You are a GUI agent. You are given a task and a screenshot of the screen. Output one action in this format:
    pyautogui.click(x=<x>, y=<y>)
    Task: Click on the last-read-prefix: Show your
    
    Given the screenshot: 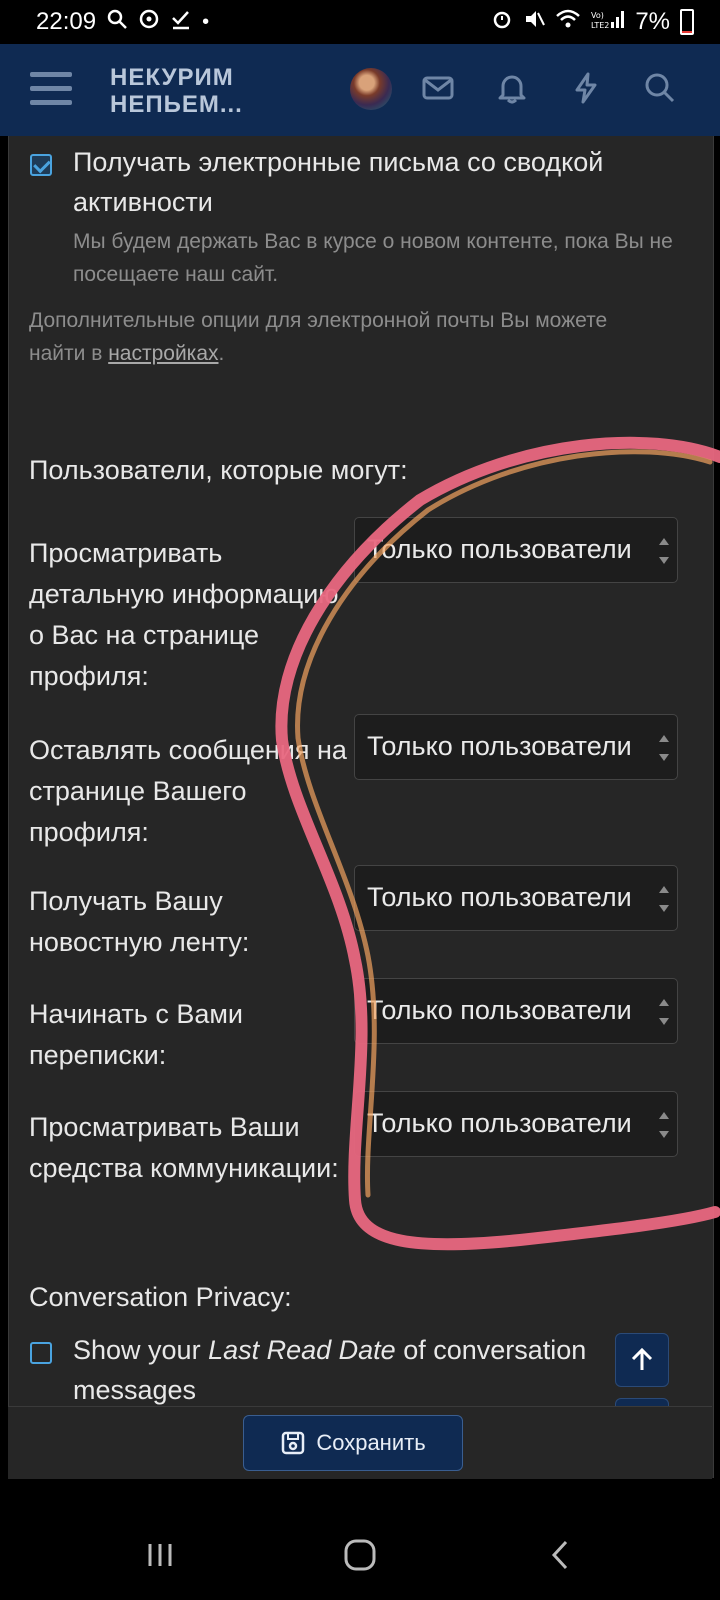 What is the action you would take?
    pyautogui.click(x=141, y=1350)
    